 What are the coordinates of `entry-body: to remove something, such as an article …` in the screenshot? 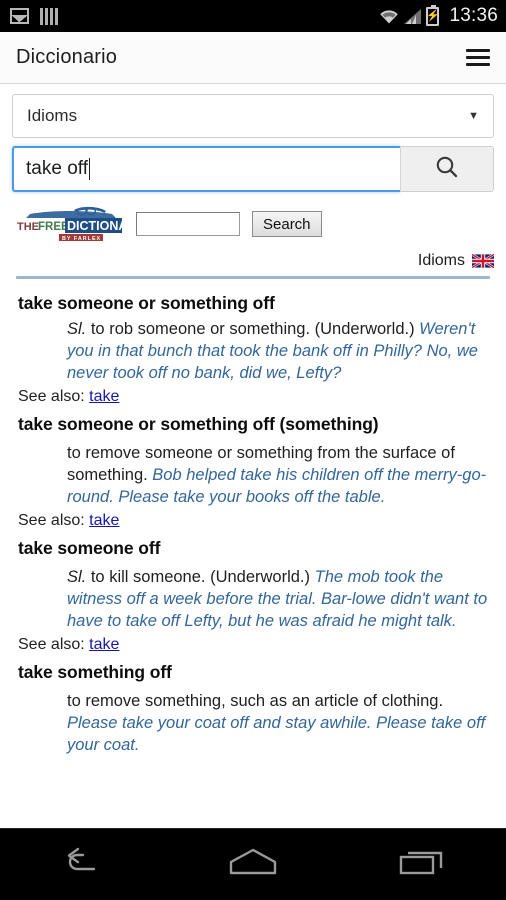 It's located at (253, 720).